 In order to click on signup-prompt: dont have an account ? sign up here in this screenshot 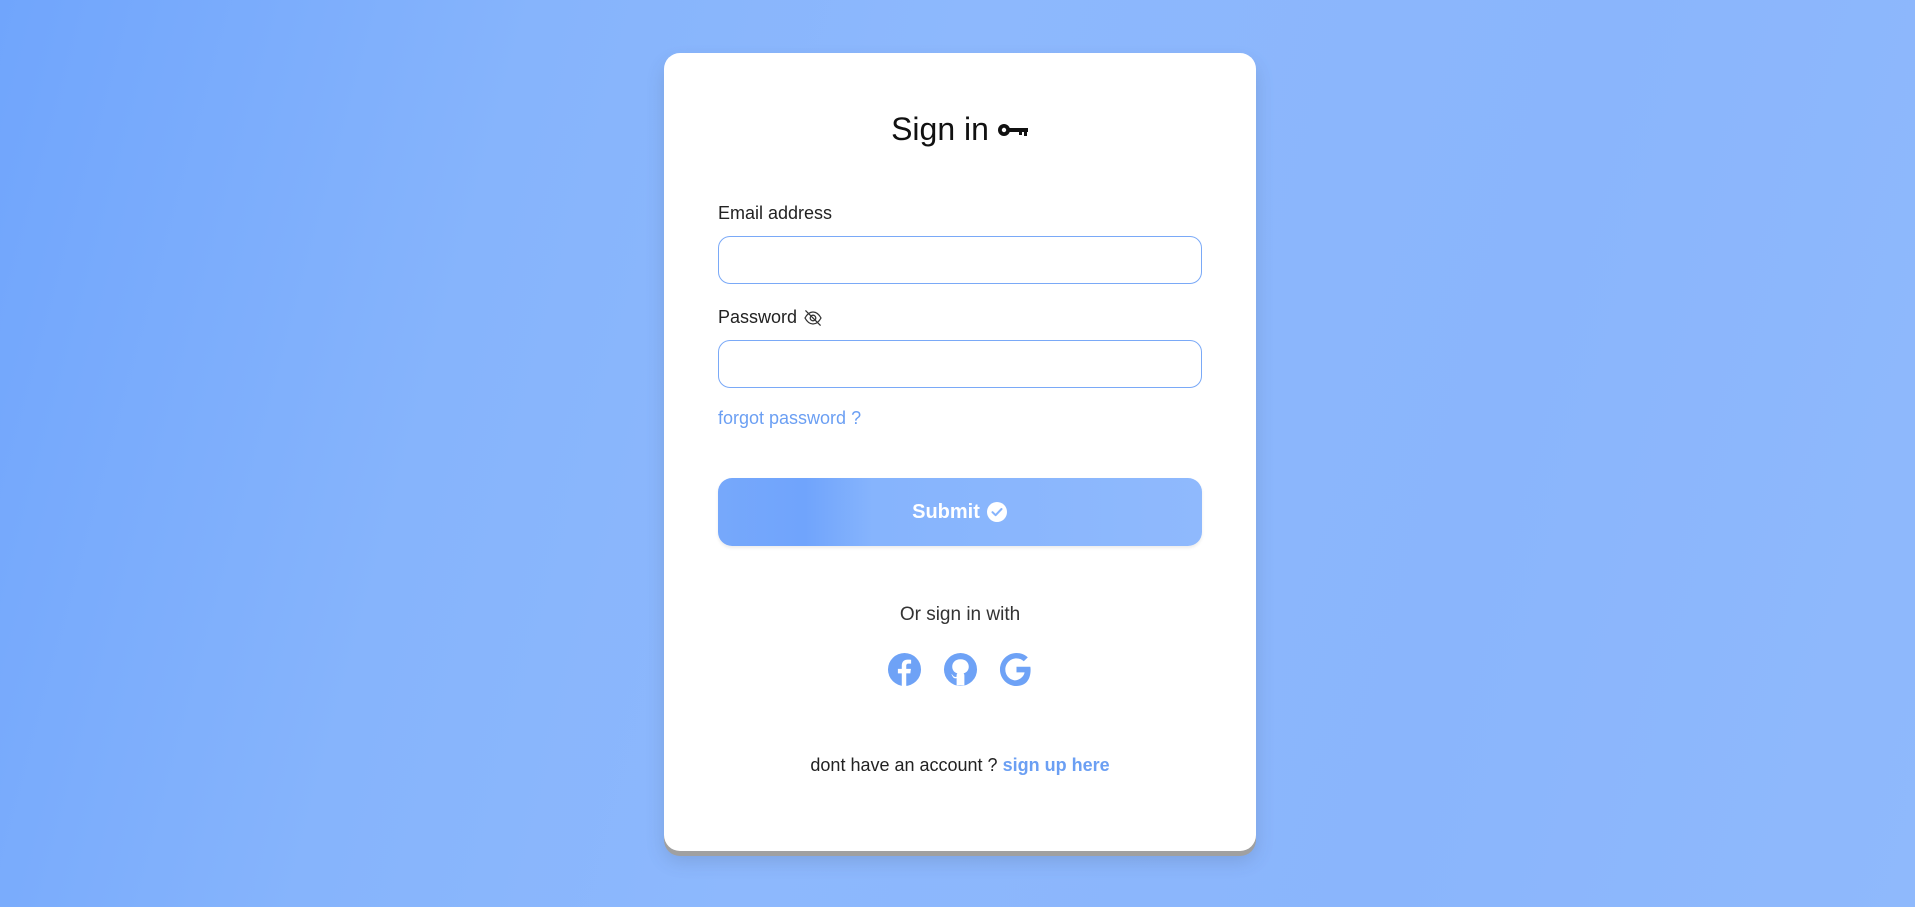, I will do `click(960, 765)`.